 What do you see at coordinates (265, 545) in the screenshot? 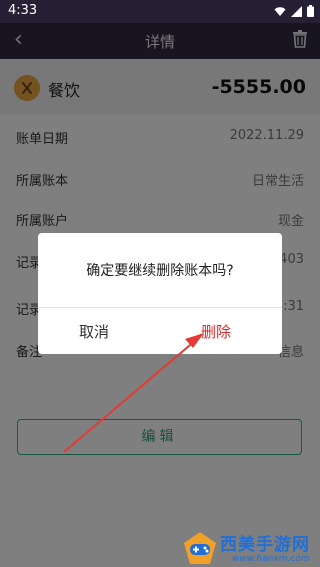
I see `watermark-text: 西美手游网` at bounding box center [265, 545].